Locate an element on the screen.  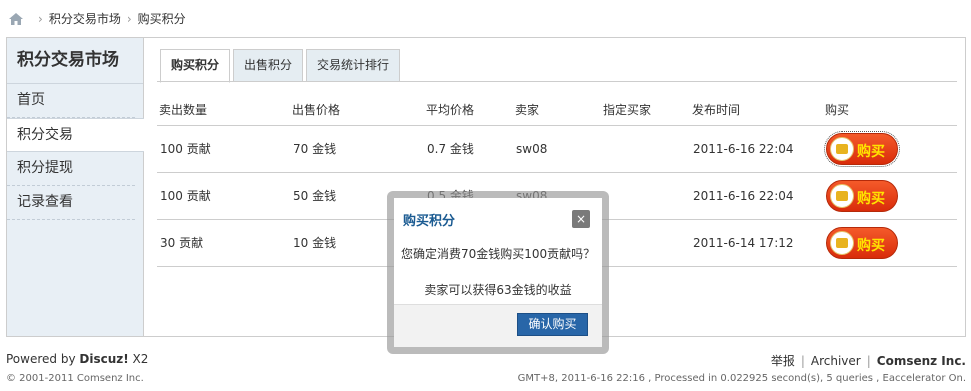
dialog-message: 您确定消费70金钱购买100贡献吗？ is located at coordinates (498, 254).